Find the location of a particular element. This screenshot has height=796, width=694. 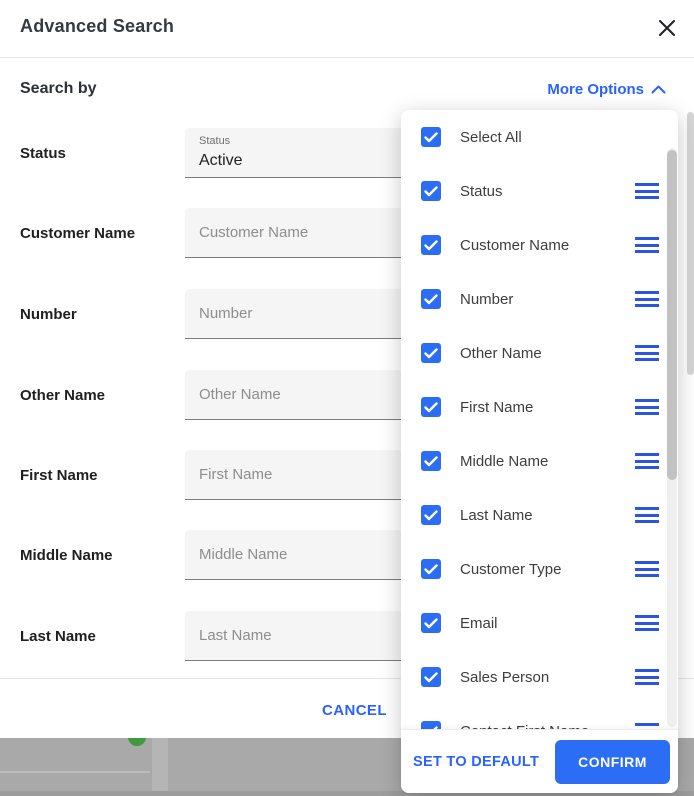

background-green-dot is located at coordinates (137, 742).